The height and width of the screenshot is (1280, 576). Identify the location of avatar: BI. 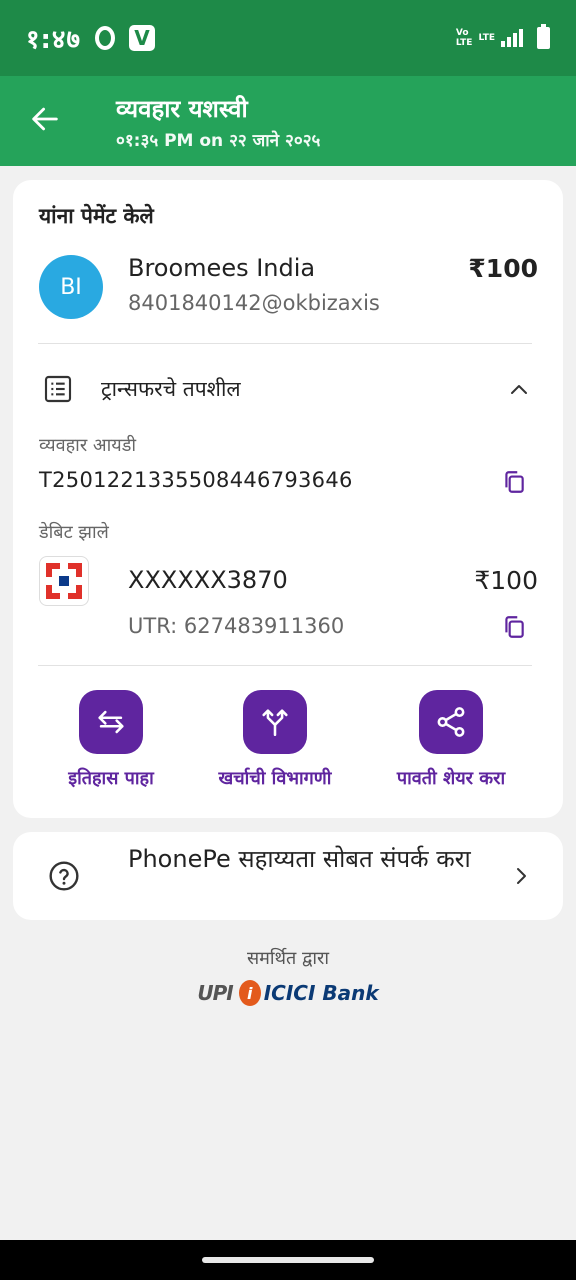
(71, 287).